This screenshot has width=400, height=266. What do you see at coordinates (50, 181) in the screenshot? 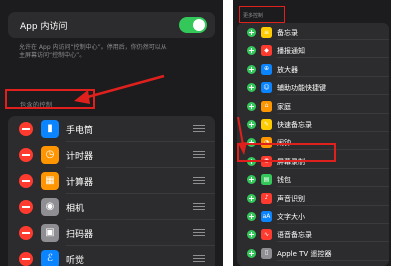
I see `calculator-icon: ▦` at bounding box center [50, 181].